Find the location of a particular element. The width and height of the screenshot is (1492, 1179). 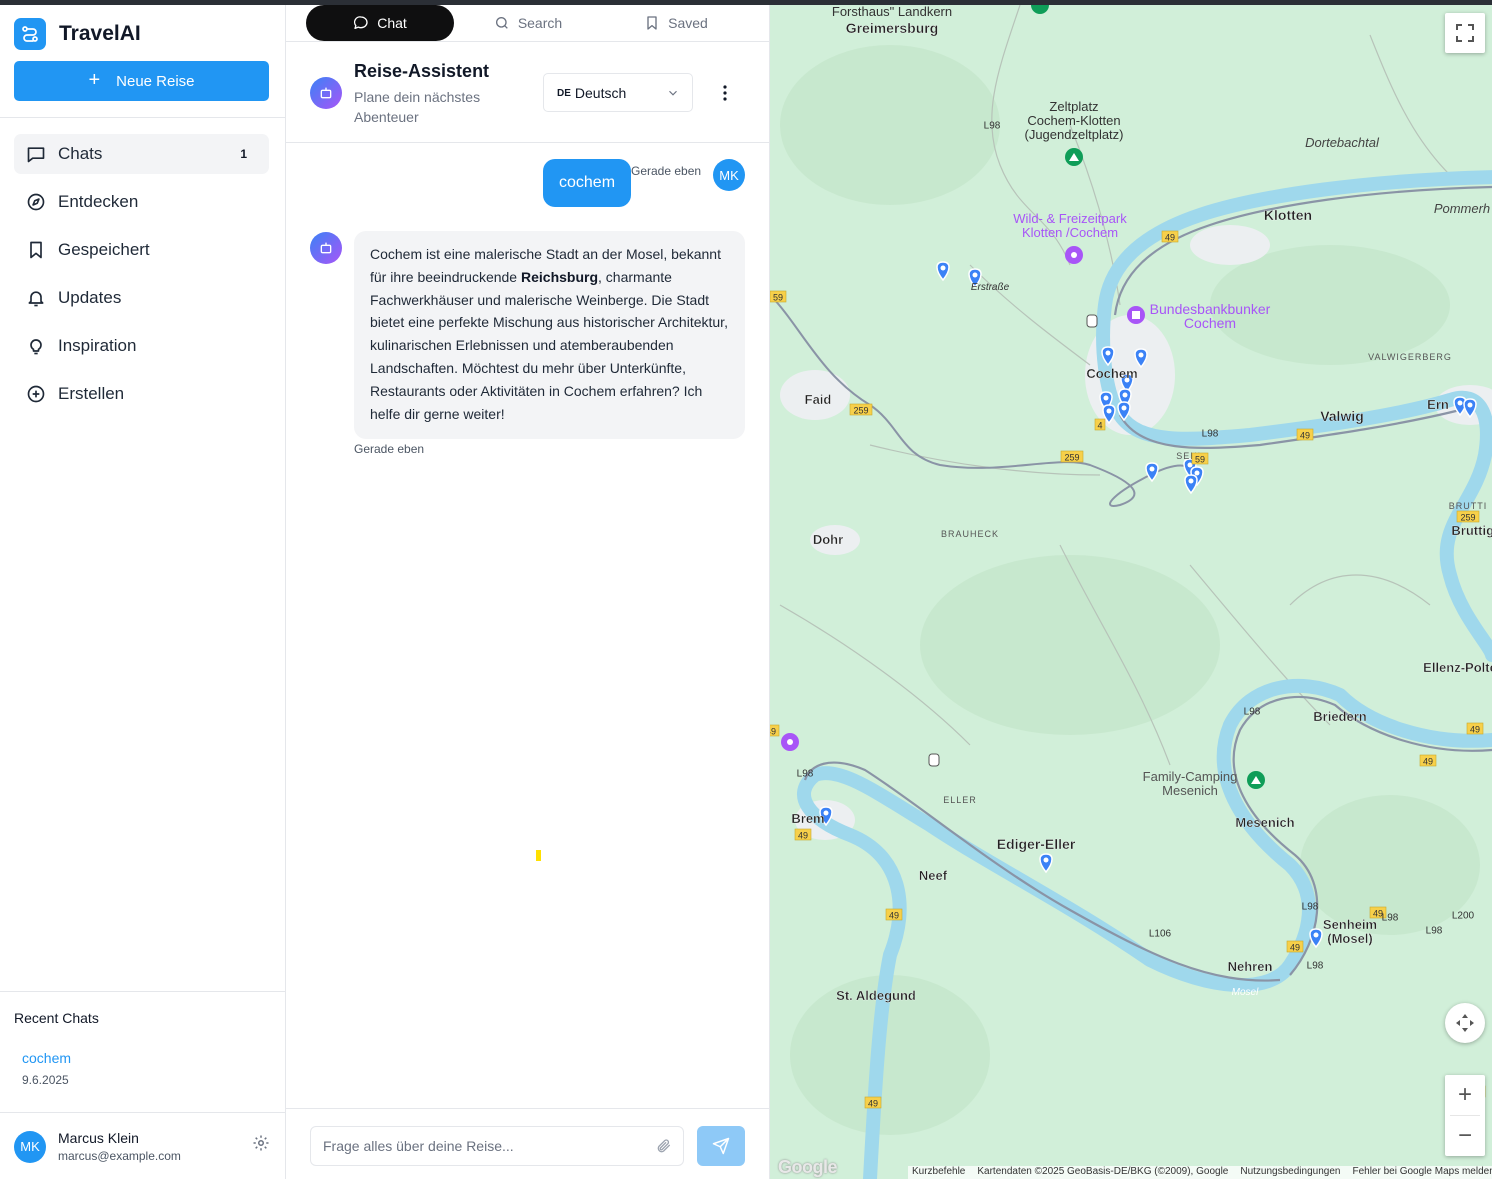

zoom-controls: + − is located at coordinates (1465, 1115).